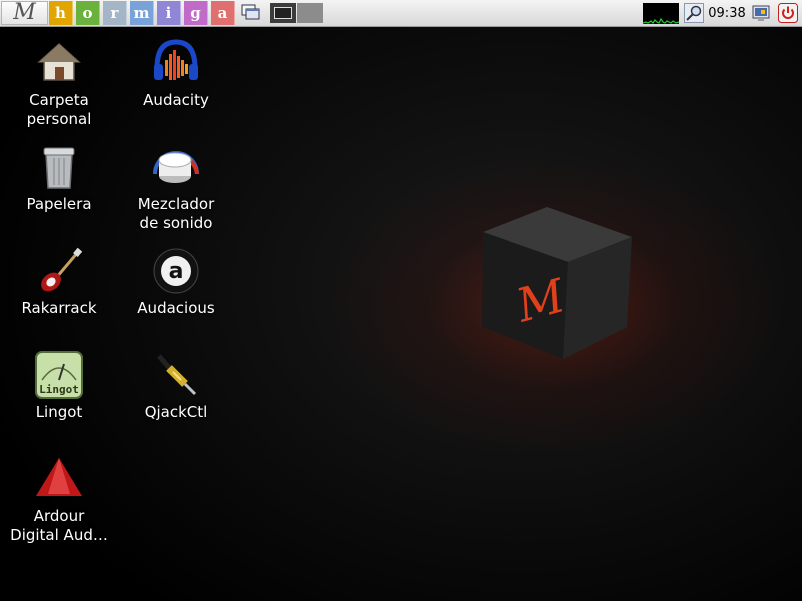 The width and height of the screenshot is (802, 601). I want to click on clock: 09:38, so click(727, 13).